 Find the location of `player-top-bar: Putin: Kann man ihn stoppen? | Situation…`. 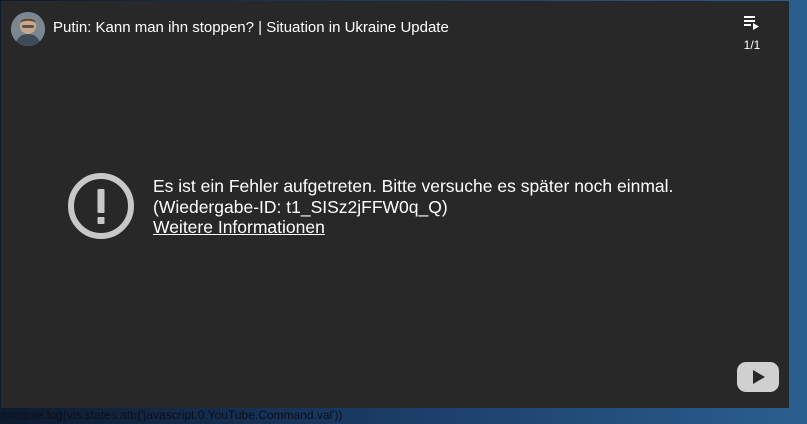

player-top-bar: Putin: Kann man ihn stoppen? | Situation… is located at coordinates (395, 29).